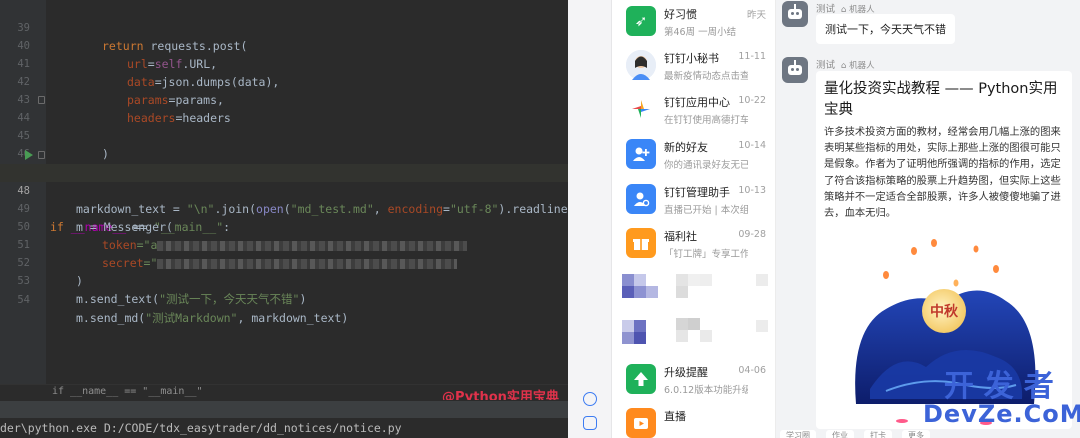  What do you see at coordinates (693, 244) in the screenshot?
I see `conversation-item: 福利社 「钉工牌」专享工作... 09-28` at bounding box center [693, 244].